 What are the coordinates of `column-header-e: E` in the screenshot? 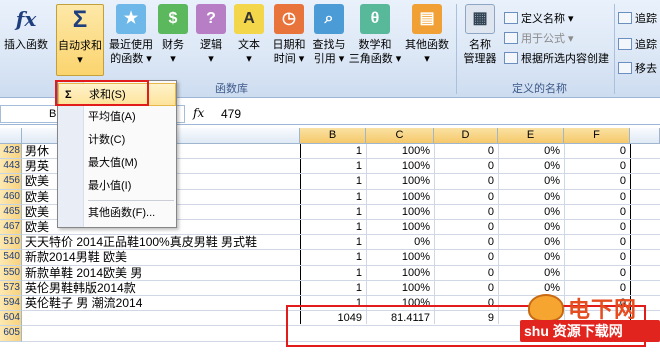 It's located at (531, 136).